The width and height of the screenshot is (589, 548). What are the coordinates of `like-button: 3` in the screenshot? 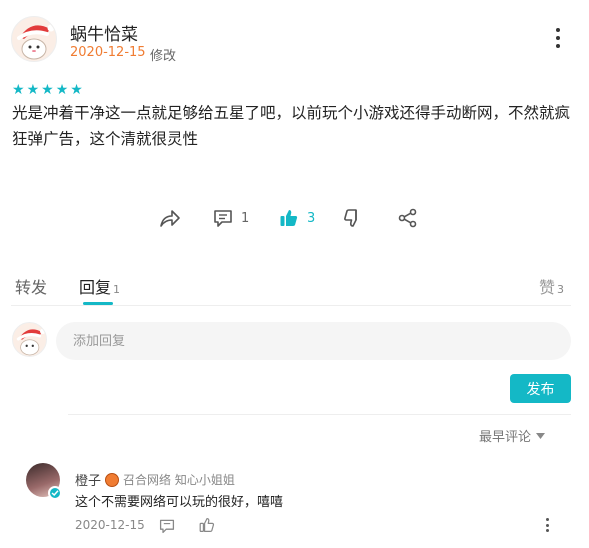 It's located at (297, 218).